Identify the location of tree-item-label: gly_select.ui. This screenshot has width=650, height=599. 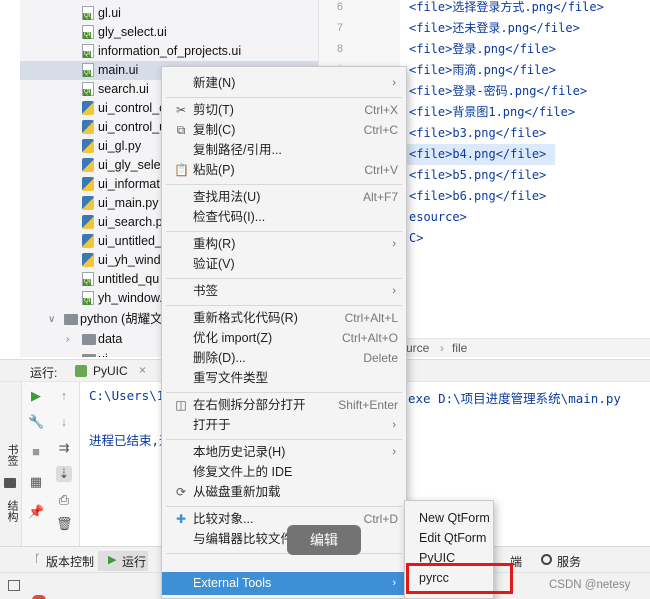
(132, 32).